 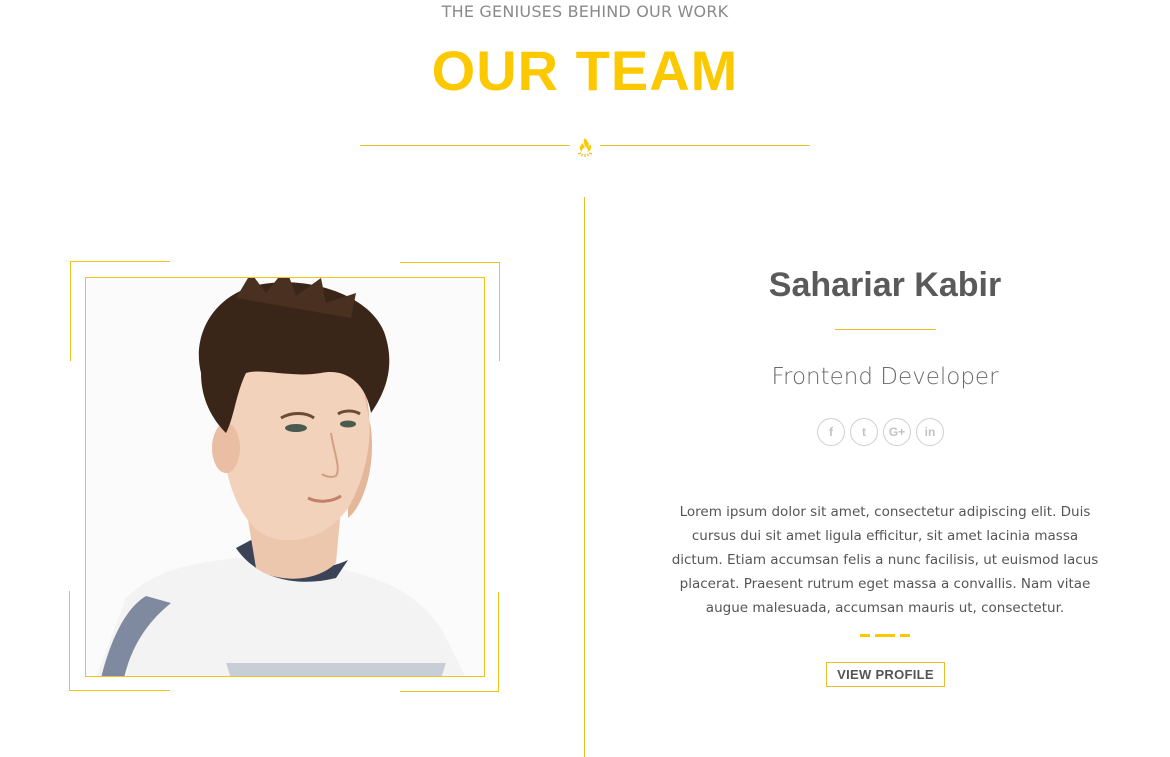 I want to click on title-separator-left, so click(x=465, y=145).